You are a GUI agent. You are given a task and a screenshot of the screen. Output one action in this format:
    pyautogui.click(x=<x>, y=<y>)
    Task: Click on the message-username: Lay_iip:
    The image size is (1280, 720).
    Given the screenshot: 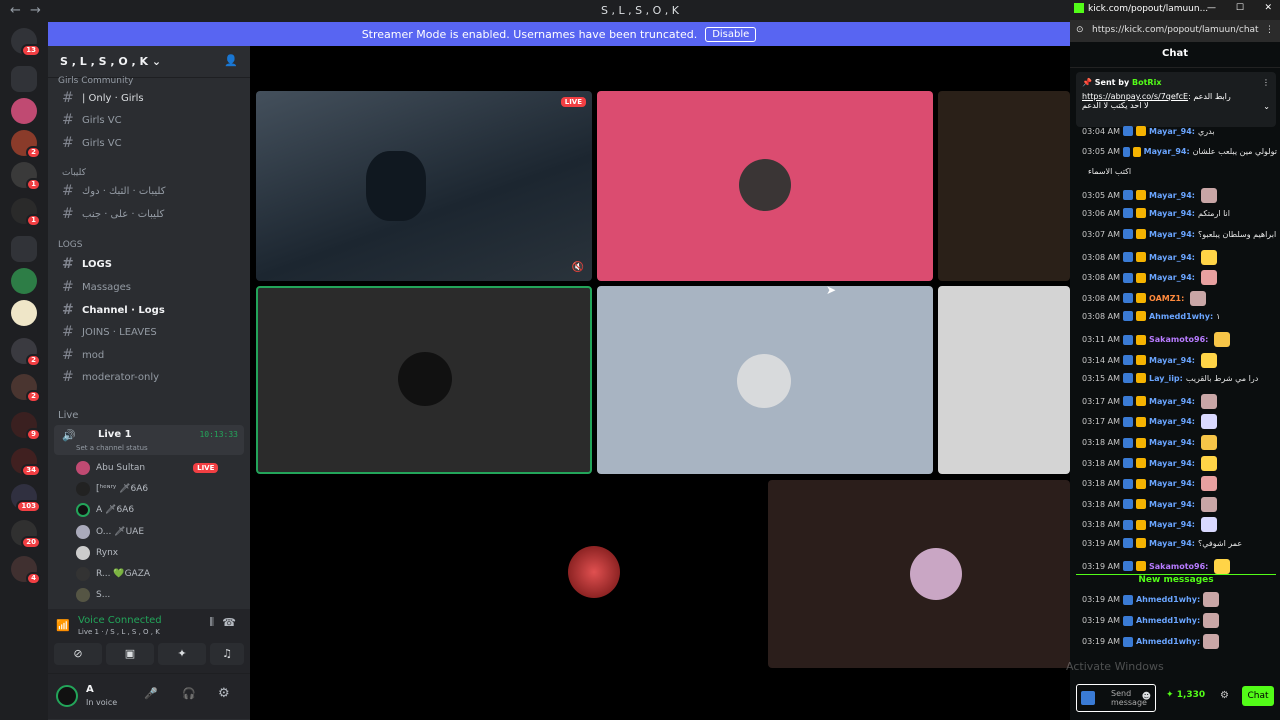 What is the action you would take?
    pyautogui.click(x=1166, y=378)
    